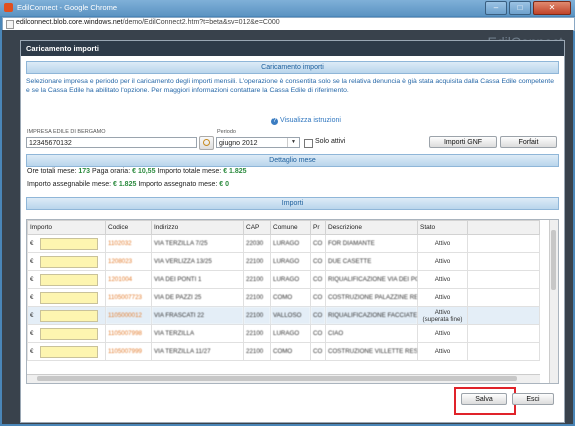 The height and width of the screenshot is (426, 575). I want to click on section-importi: Importi, so click(292, 203).